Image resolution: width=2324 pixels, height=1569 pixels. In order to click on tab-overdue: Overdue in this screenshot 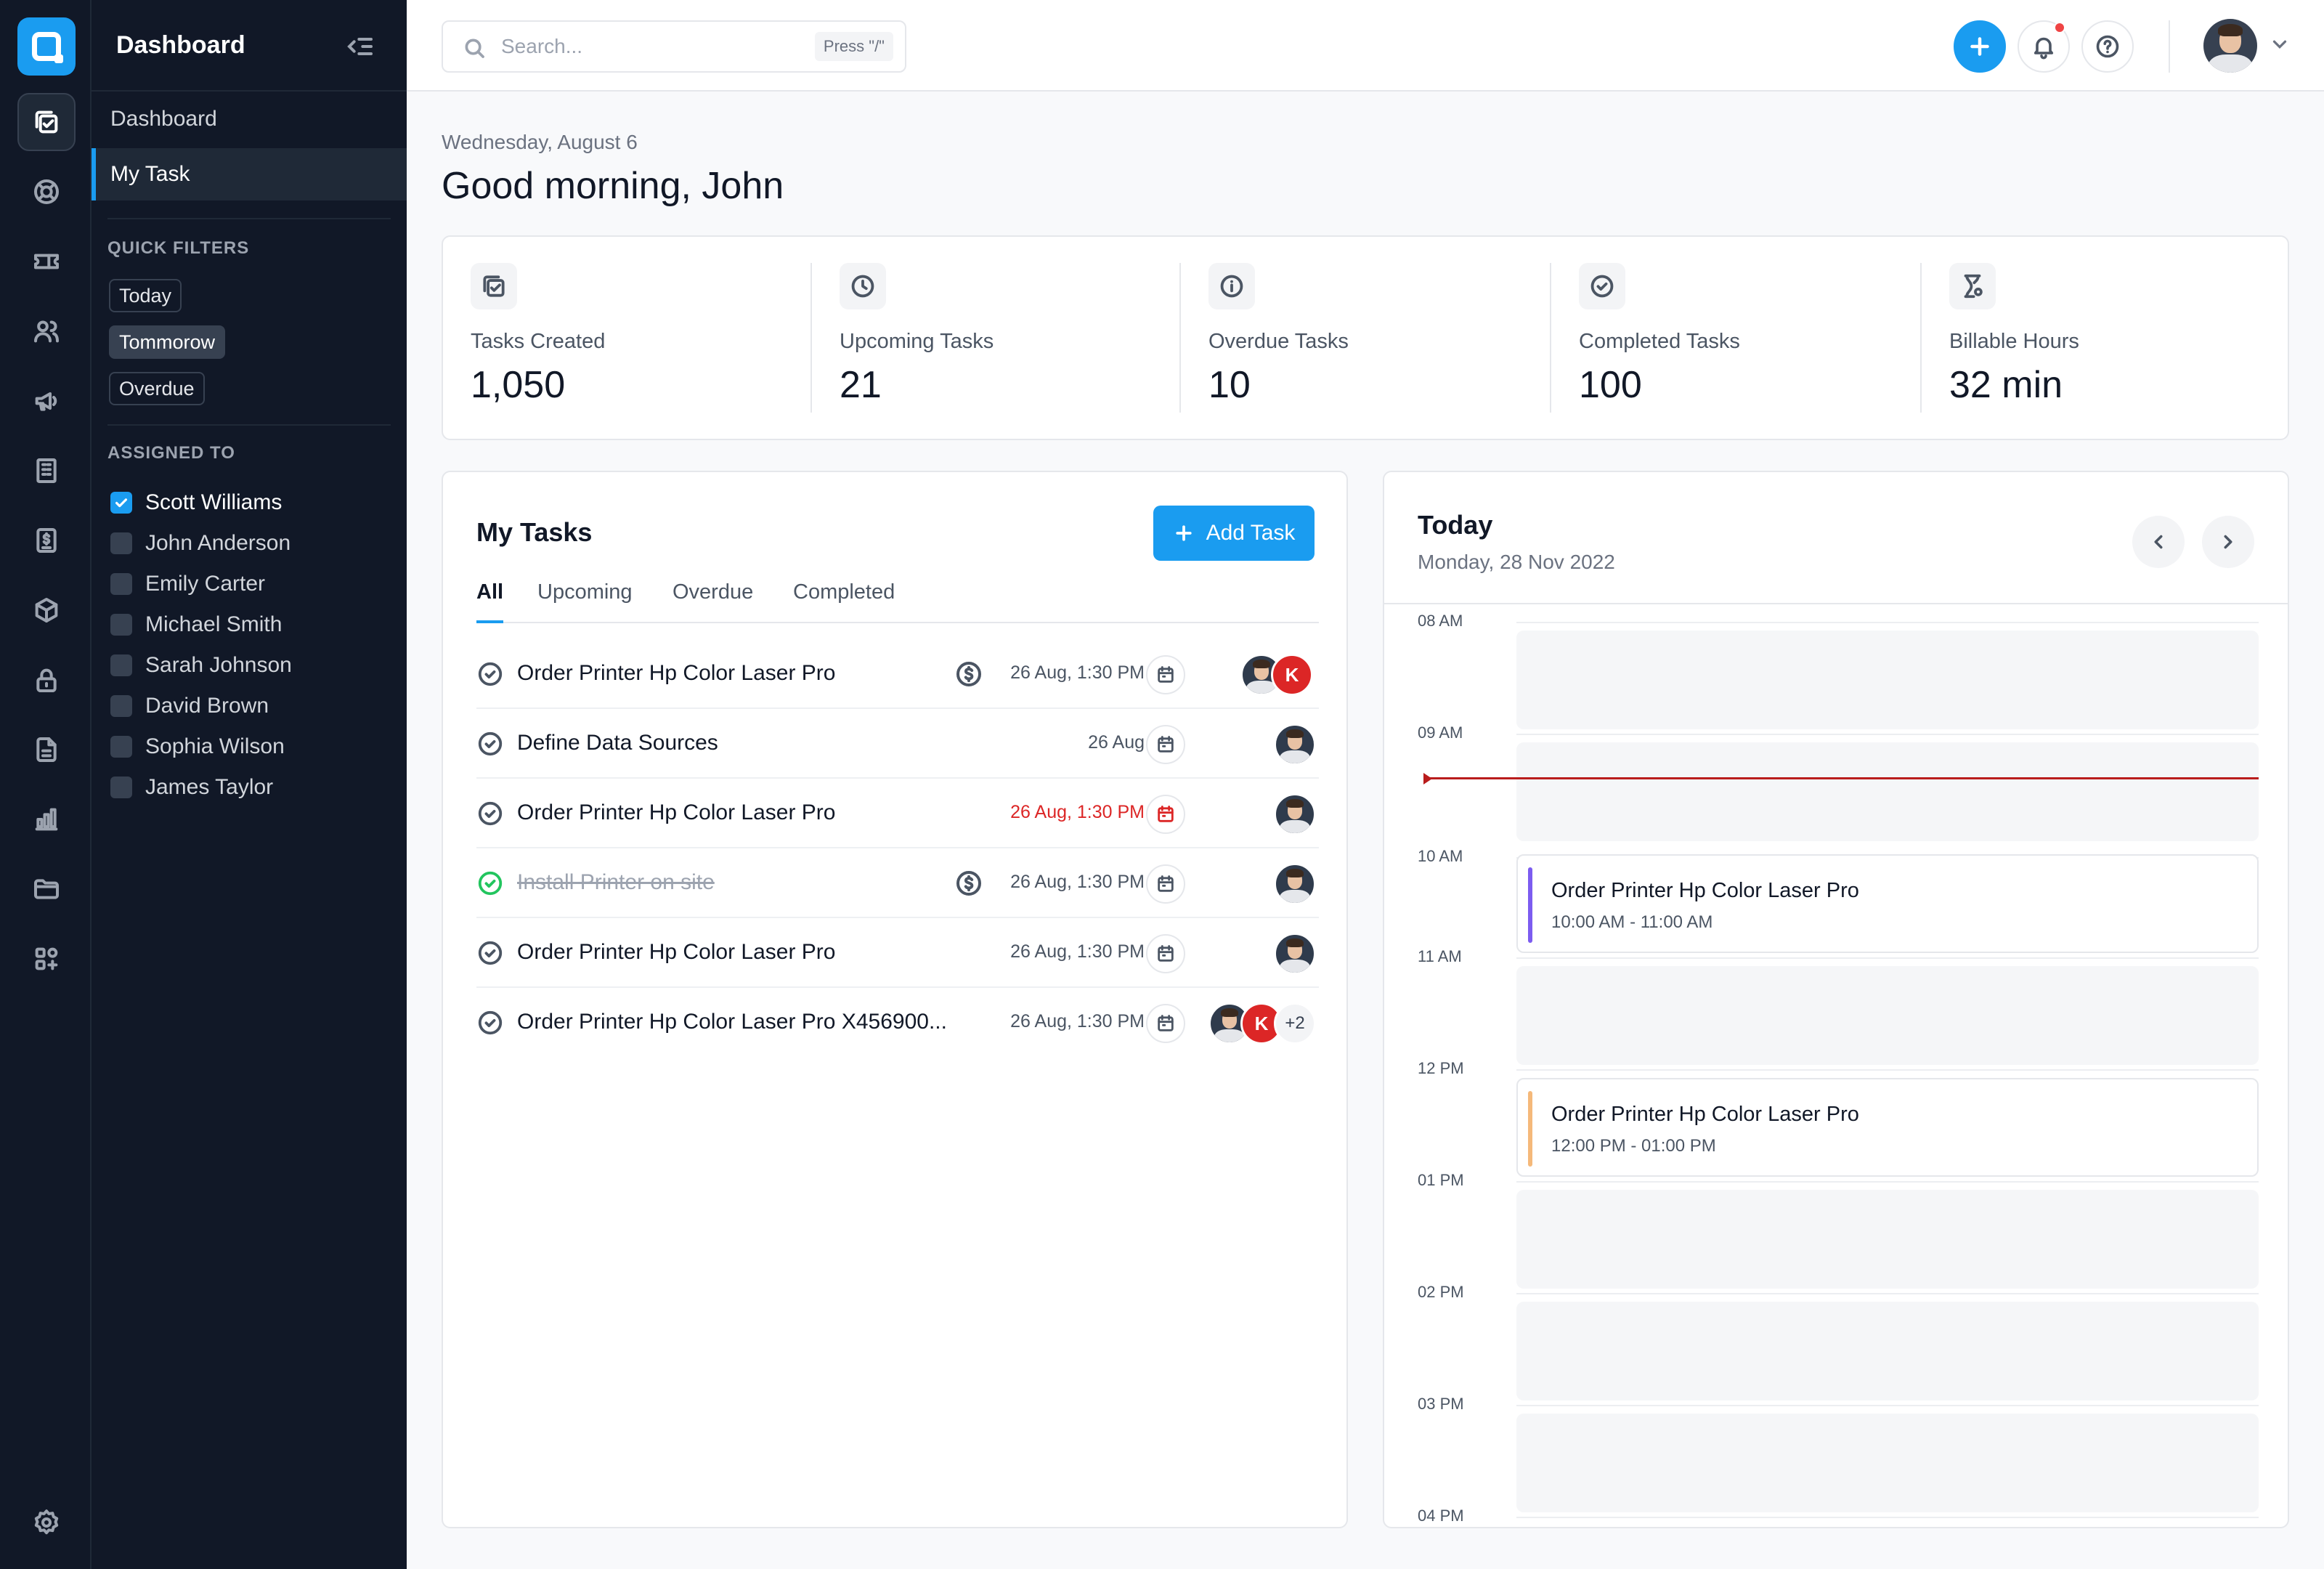, I will do `click(713, 600)`.